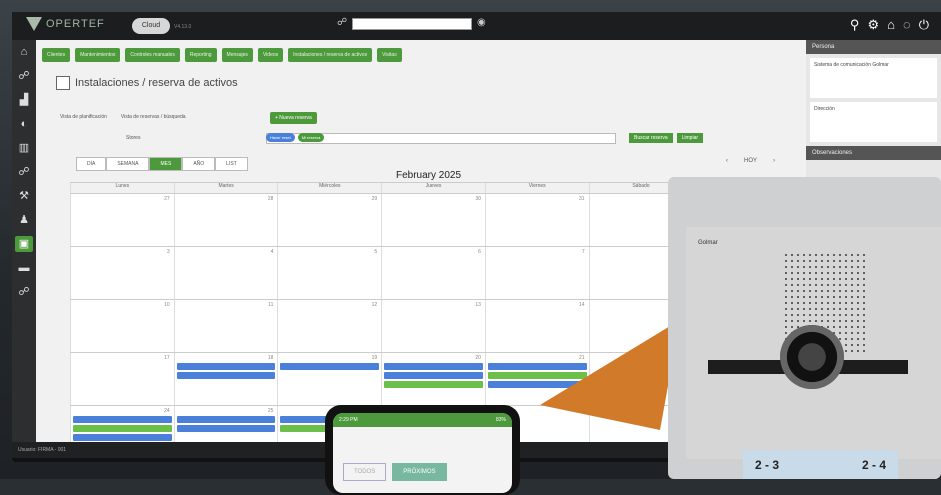 The width and height of the screenshot is (941, 495). What do you see at coordinates (24, 220) in the screenshot?
I see `people-icon: ♟` at bounding box center [24, 220].